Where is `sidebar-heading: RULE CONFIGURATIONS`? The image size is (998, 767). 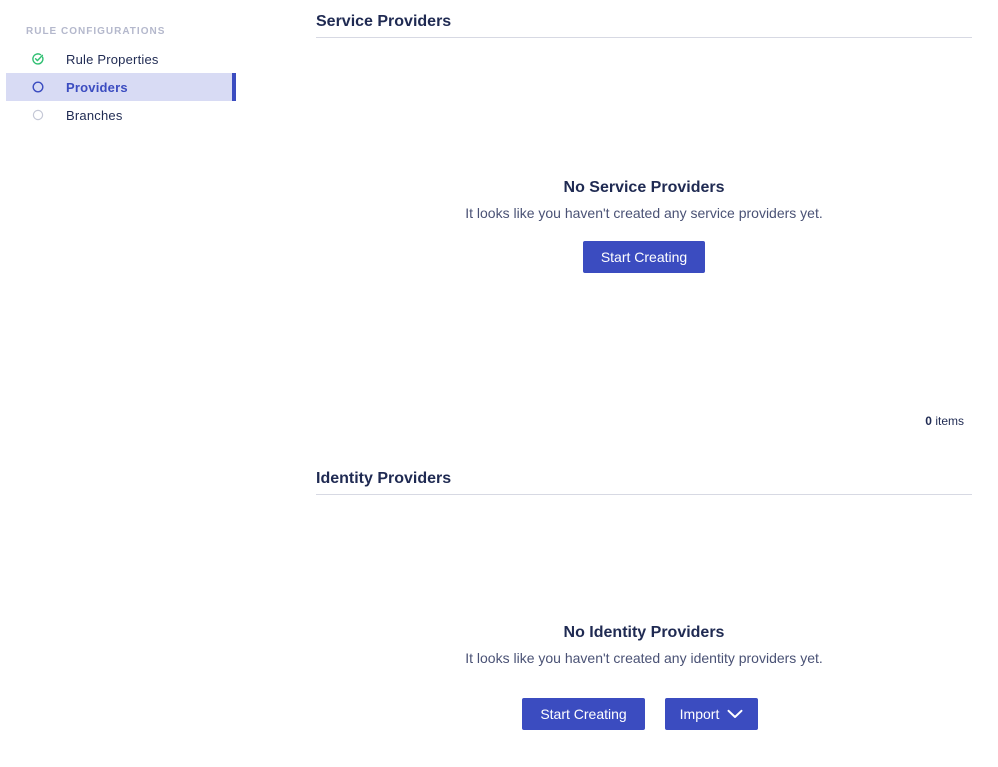 sidebar-heading: RULE CONFIGURATIONS is located at coordinates (96, 31).